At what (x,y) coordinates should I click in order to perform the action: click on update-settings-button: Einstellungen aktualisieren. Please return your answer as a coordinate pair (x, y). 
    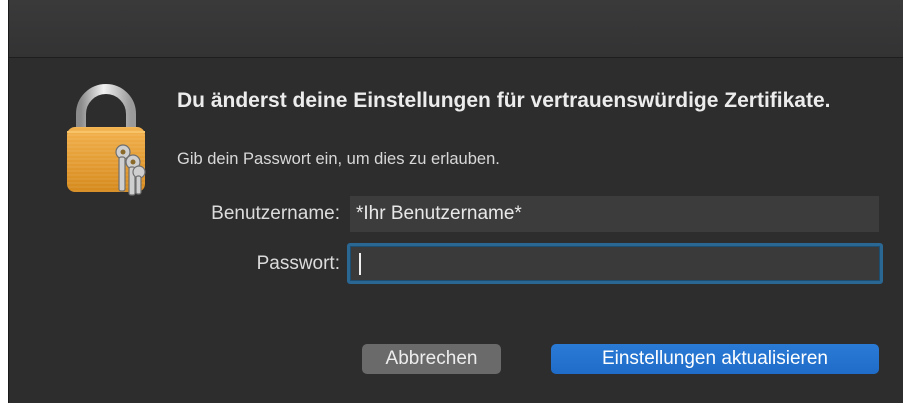
    Looking at the image, I should click on (715, 359).